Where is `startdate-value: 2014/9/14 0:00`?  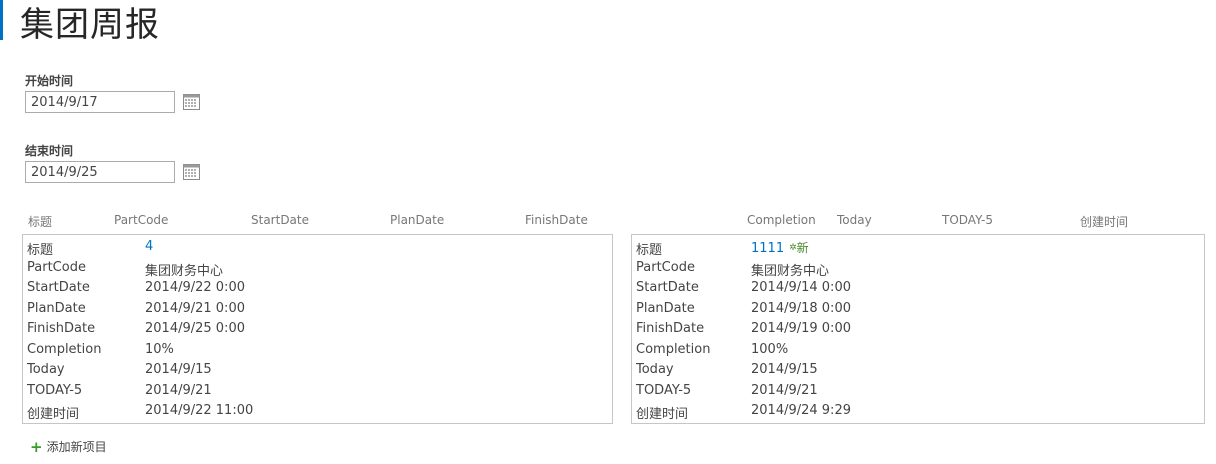 startdate-value: 2014/9/14 0:00 is located at coordinates (801, 287).